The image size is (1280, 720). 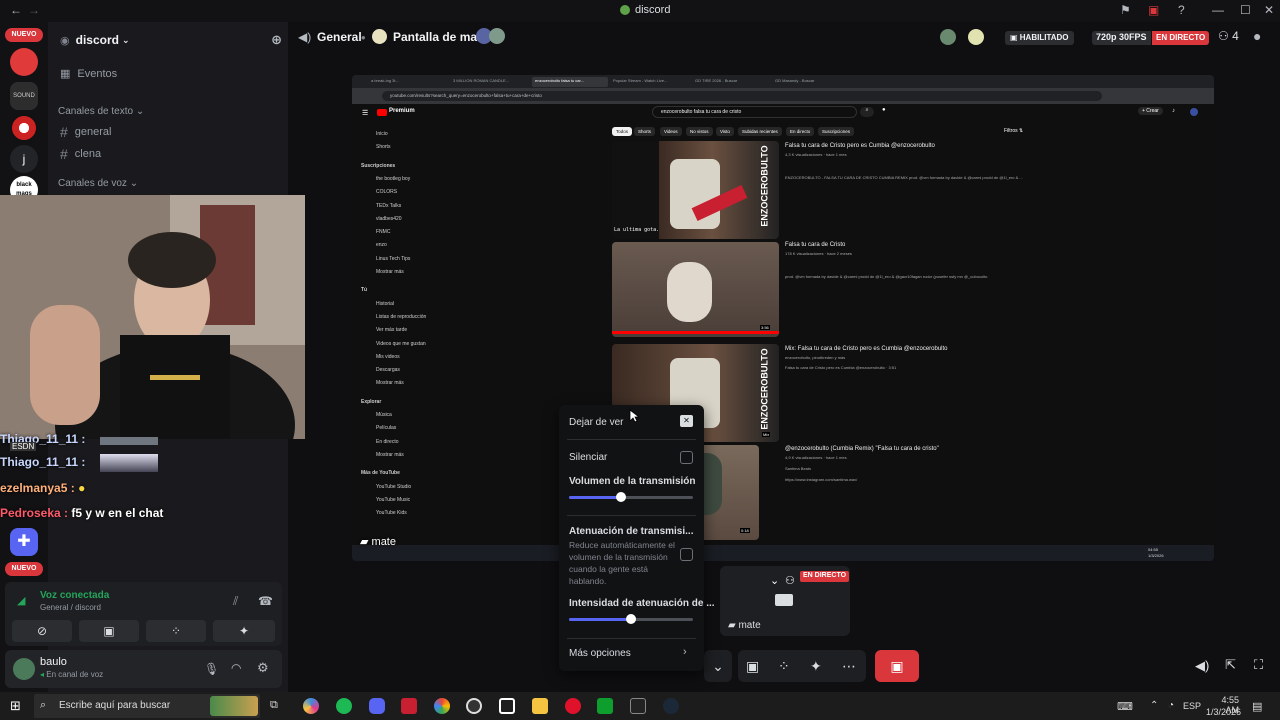 What do you see at coordinates (897, 666) in the screenshot?
I see `stop-stream-button: ▣` at bounding box center [897, 666].